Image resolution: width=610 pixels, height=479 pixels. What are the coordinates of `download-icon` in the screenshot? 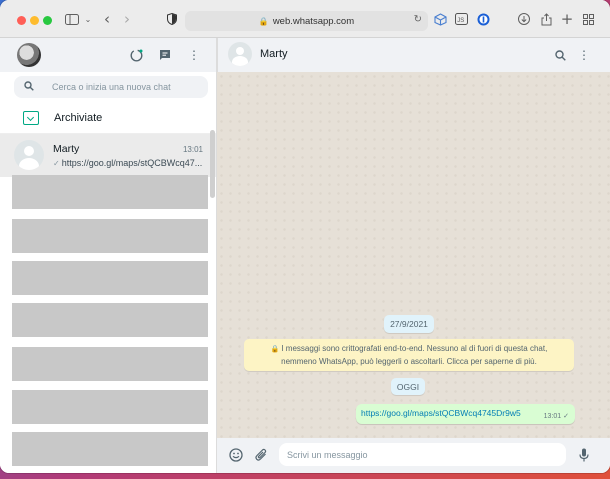 It's located at (524, 19).